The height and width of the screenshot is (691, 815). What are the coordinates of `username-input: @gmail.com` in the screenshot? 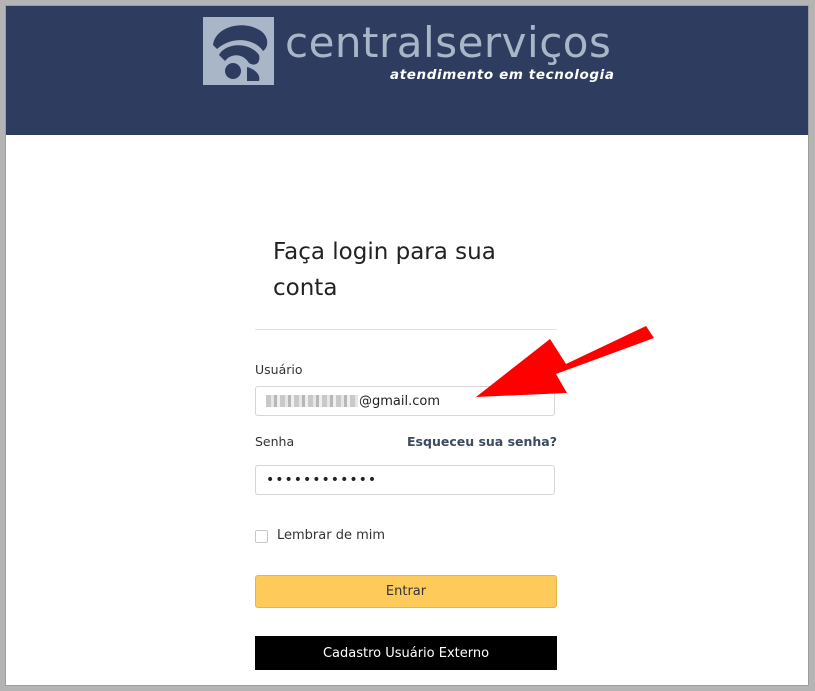 It's located at (405, 401).